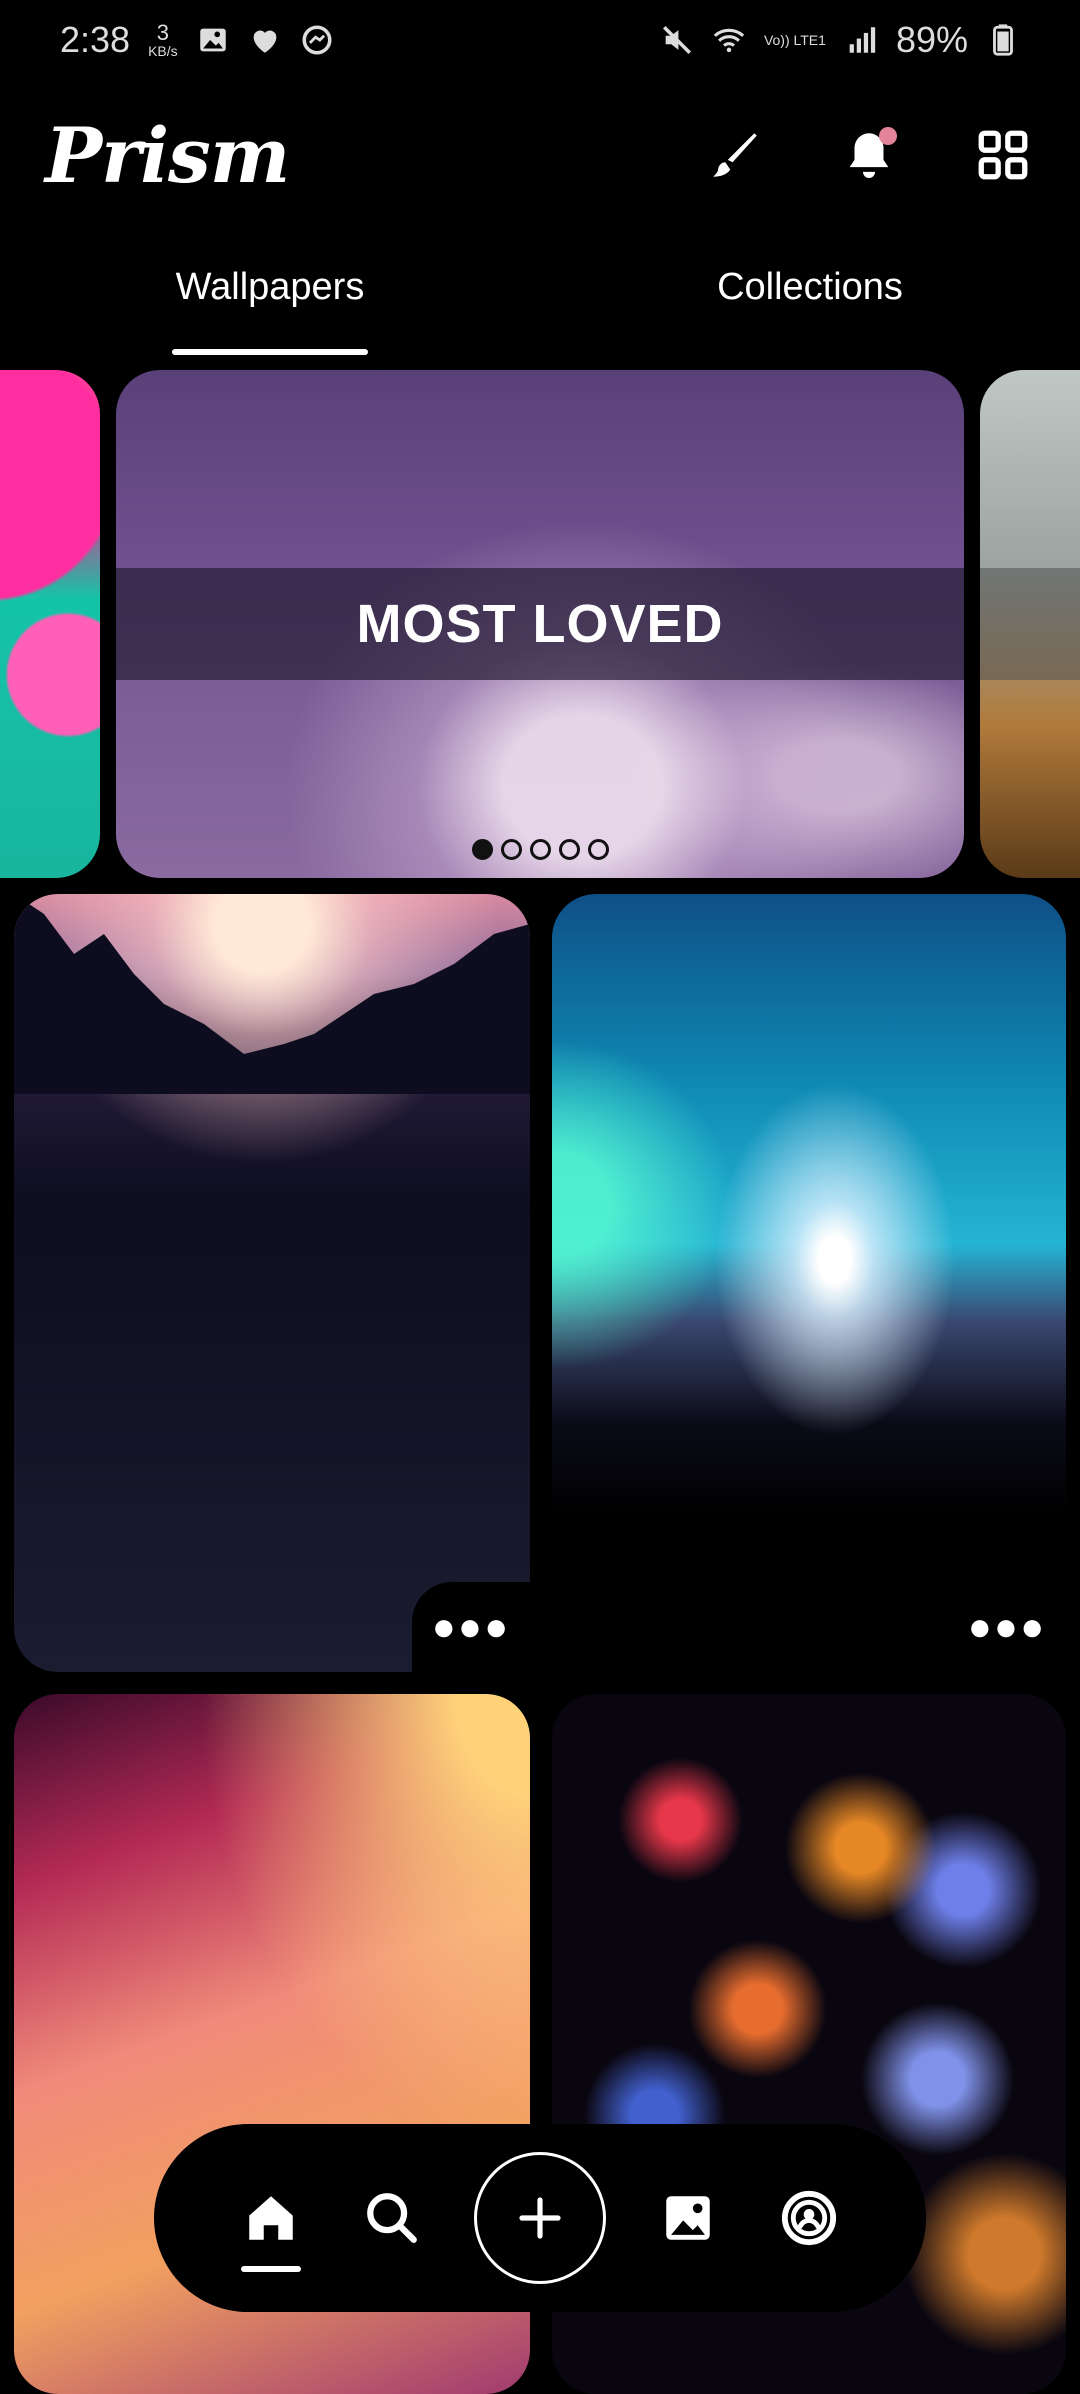 The image size is (1080, 2394). What do you see at coordinates (794, 40) in the screenshot?
I see `volte-icon: Vo)) LTE1` at bounding box center [794, 40].